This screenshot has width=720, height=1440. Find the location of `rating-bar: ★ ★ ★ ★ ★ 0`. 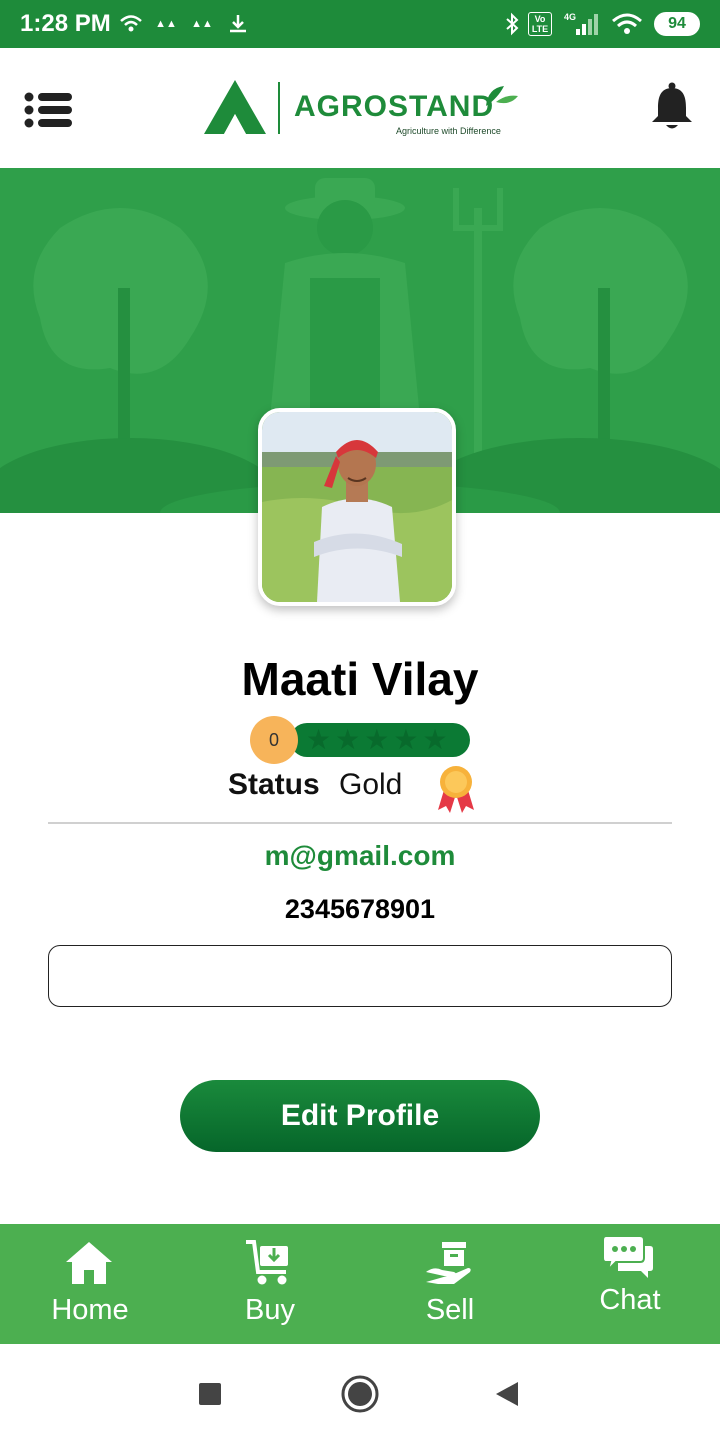

rating-bar: ★ ★ ★ ★ ★ 0 is located at coordinates (361, 740).